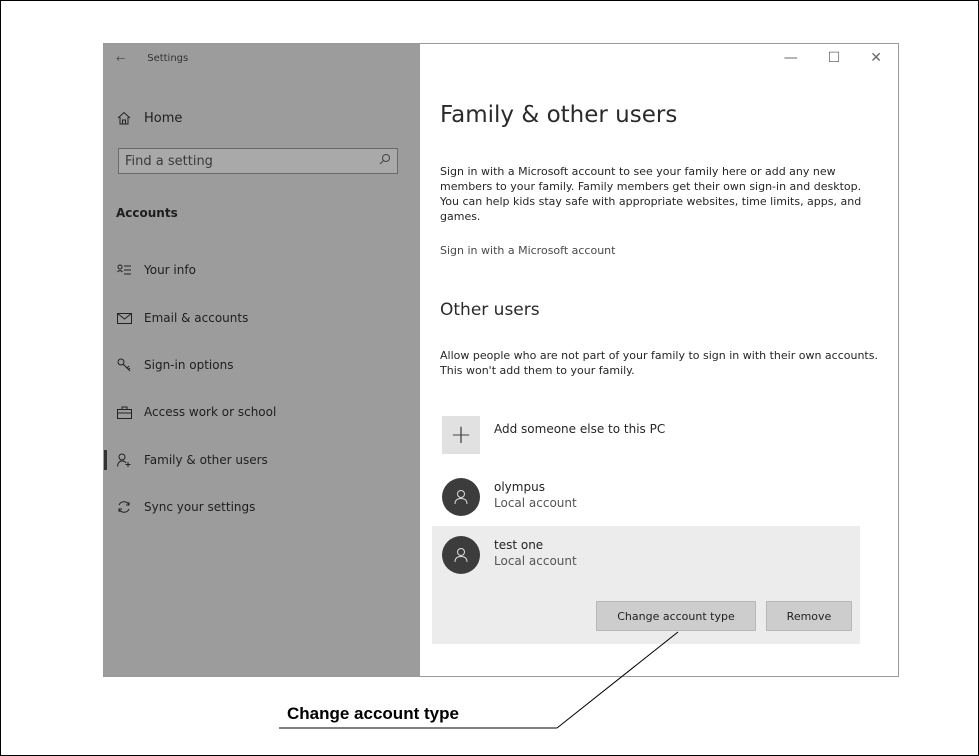 This screenshot has height=756, width=979. I want to click on other-users-heading: Other users, so click(490, 310).